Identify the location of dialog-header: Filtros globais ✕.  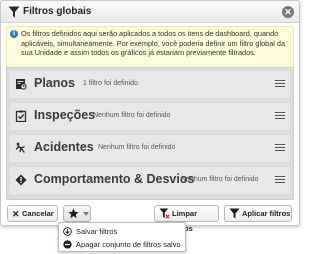
(150, 12).